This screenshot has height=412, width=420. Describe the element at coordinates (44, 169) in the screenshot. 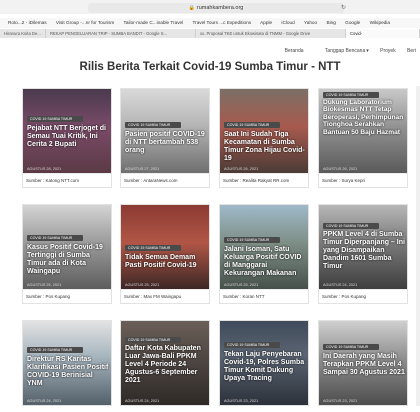

I see `news-date: AGUSTUS 28, 2021` at that location.